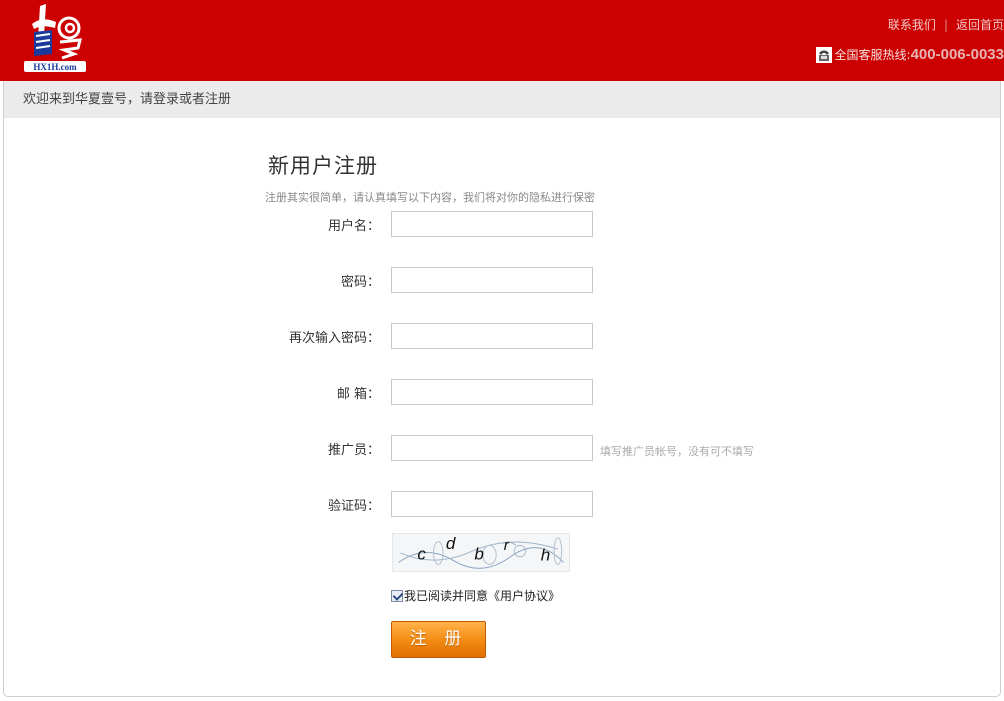  What do you see at coordinates (980, 25) in the screenshot?
I see `back-home-link: 返回首页` at bounding box center [980, 25].